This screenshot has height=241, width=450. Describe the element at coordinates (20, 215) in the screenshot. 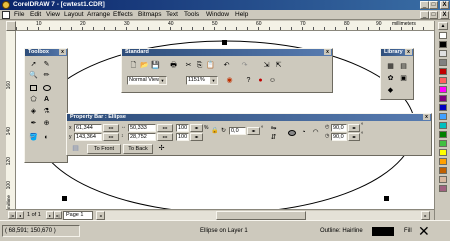

I see `prev-page-button: ◂` at that location.